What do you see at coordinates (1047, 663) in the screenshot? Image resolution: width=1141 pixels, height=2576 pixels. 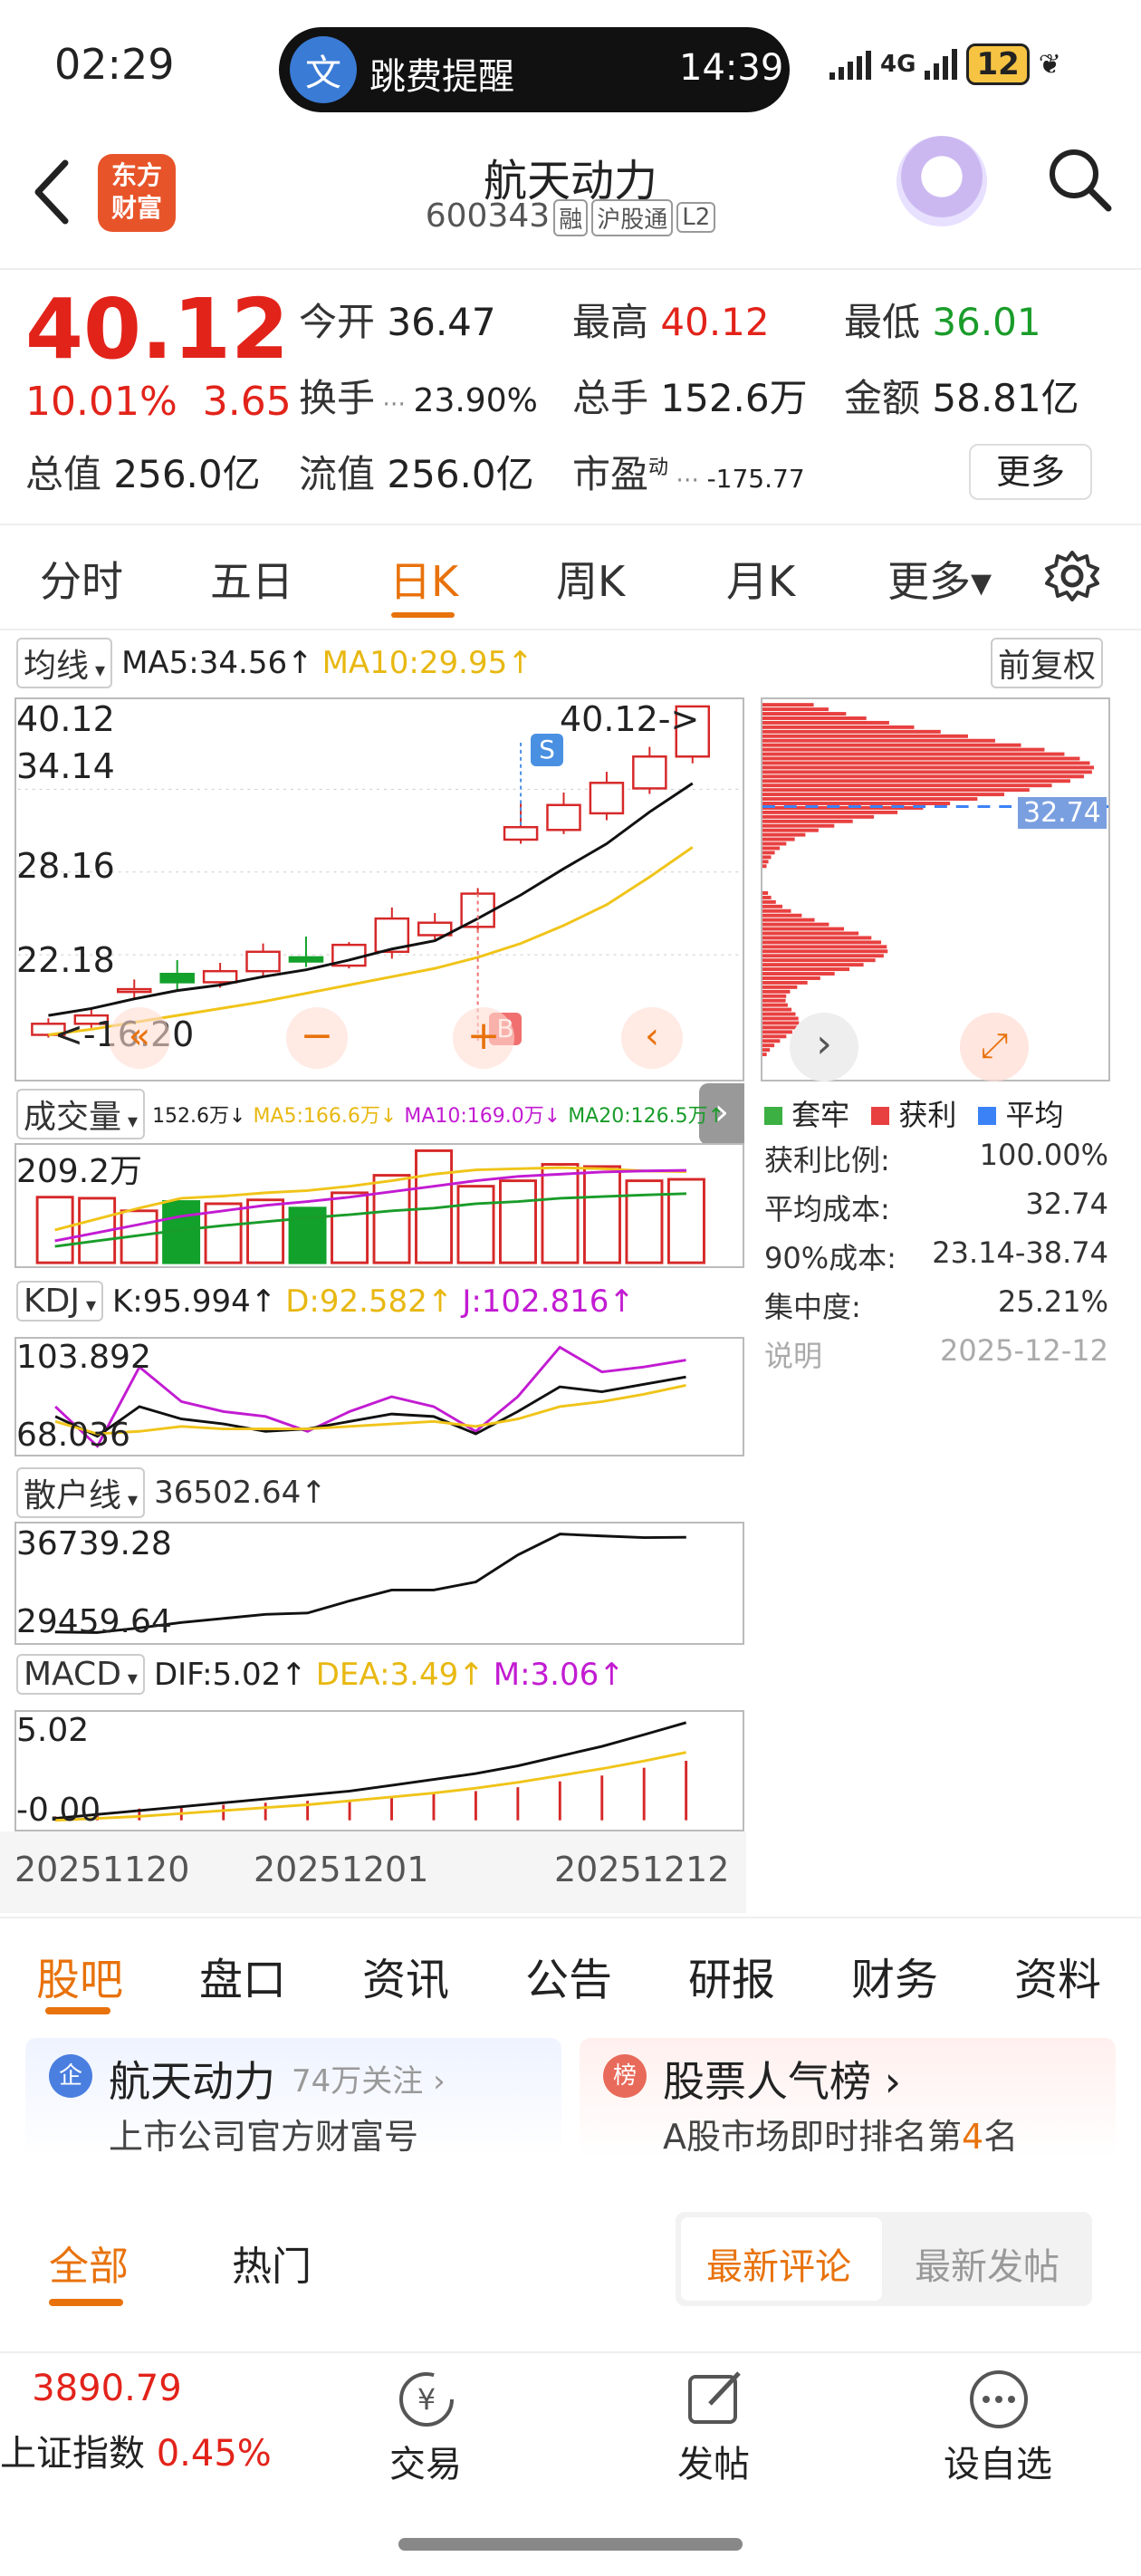 I see `adjust-button: 前复权` at bounding box center [1047, 663].